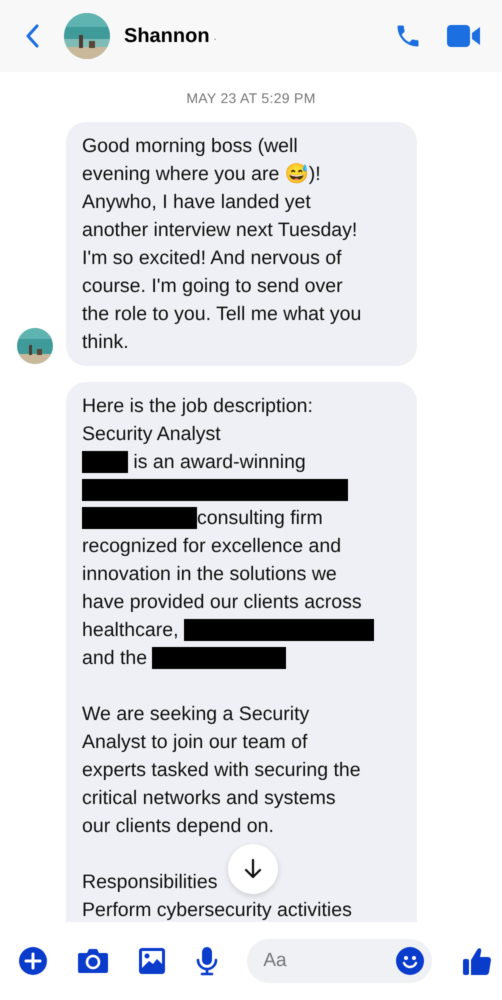 This screenshot has width=502, height=1000. What do you see at coordinates (131, 630) in the screenshot?
I see `message-text: healthcare,` at bounding box center [131, 630].